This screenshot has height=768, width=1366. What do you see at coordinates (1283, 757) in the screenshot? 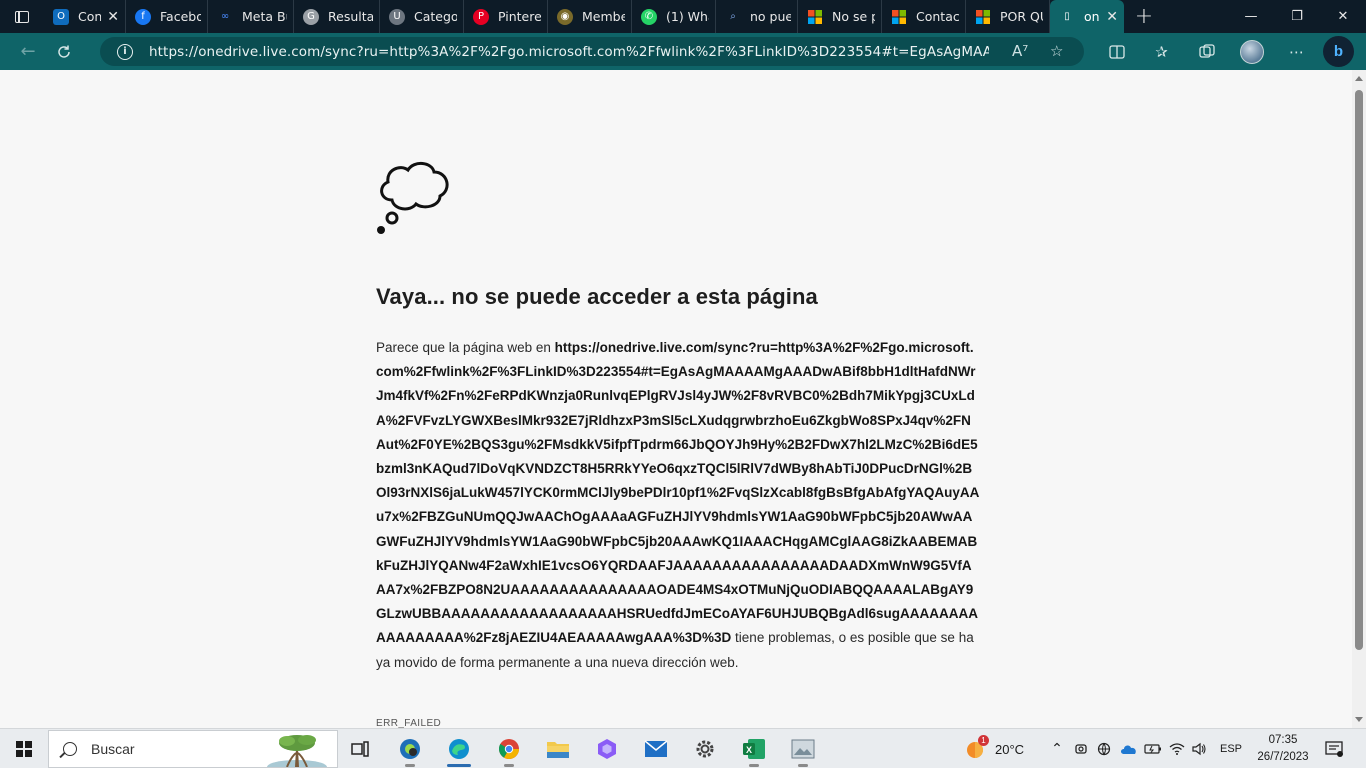
I see `clock-date: 26/7/2023` at bounding box center [1283, 757].